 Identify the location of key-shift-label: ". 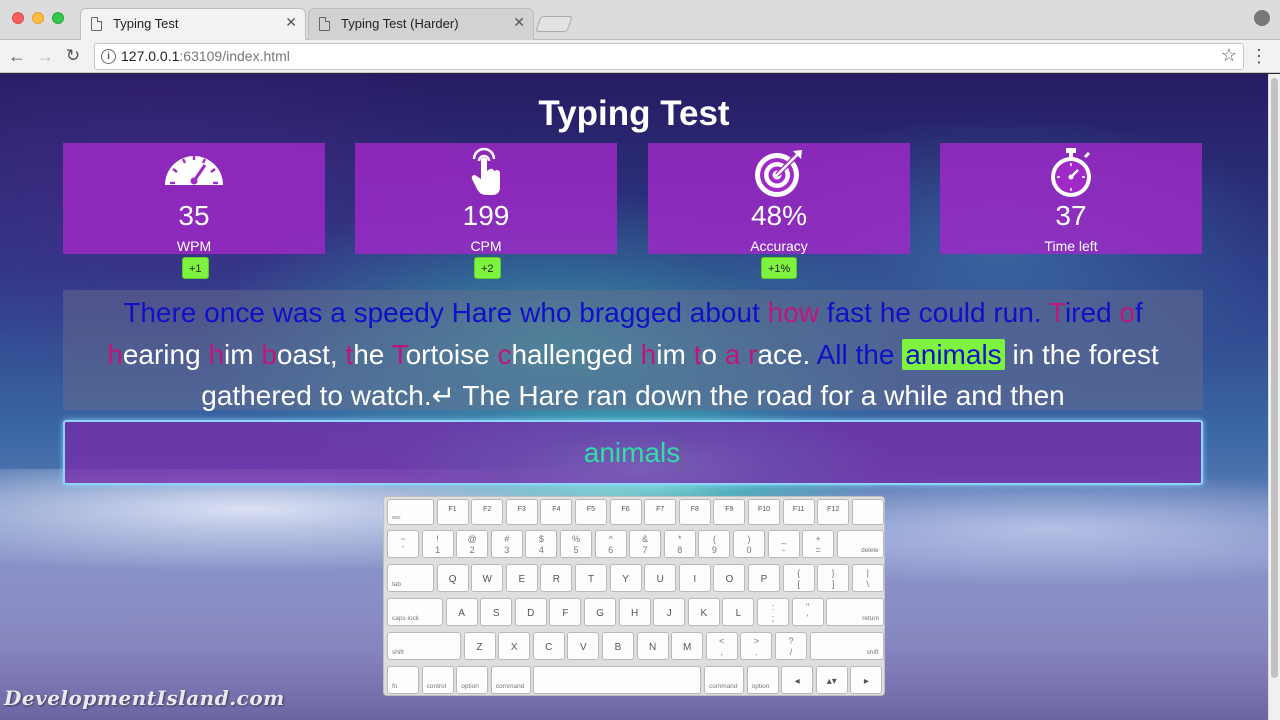
(807, 607).